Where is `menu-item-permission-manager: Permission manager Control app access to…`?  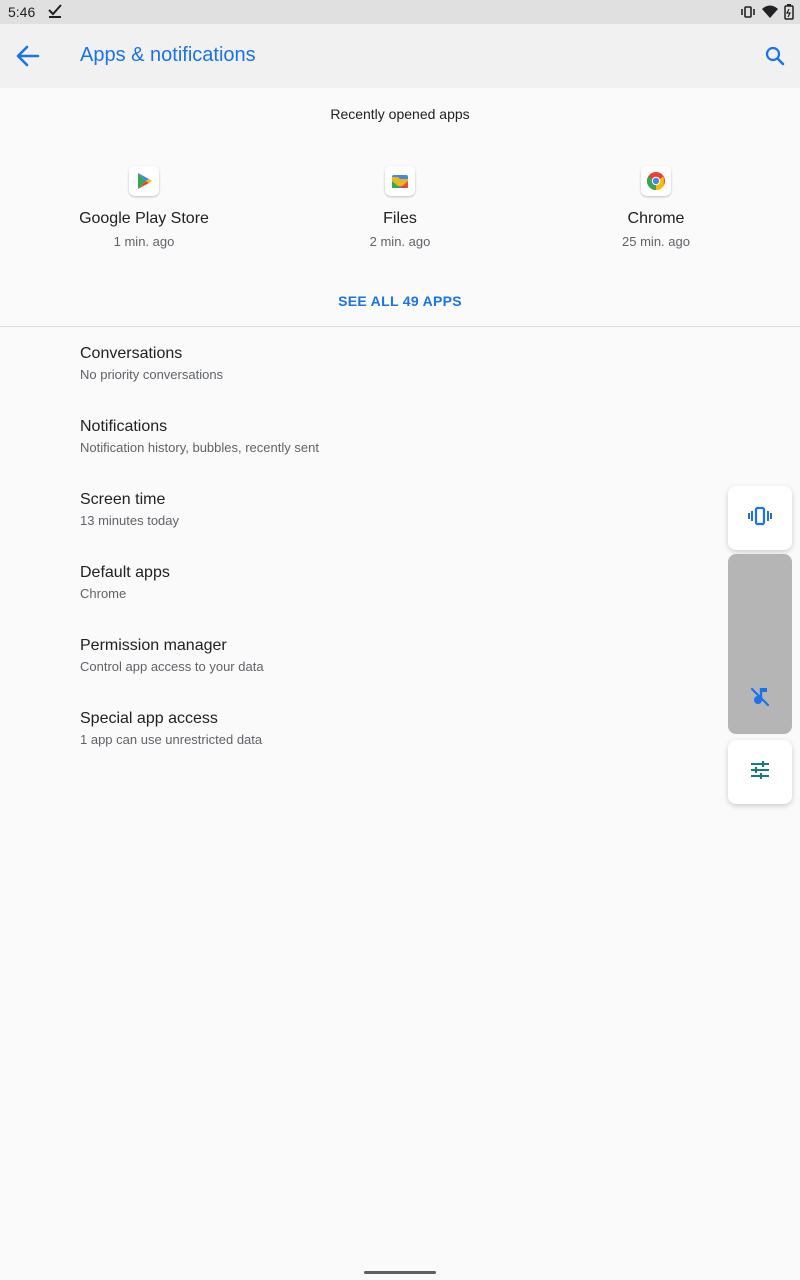
menu-item-permission-manager: Permission manager Control app access to… is located at coordinates (360, 658).